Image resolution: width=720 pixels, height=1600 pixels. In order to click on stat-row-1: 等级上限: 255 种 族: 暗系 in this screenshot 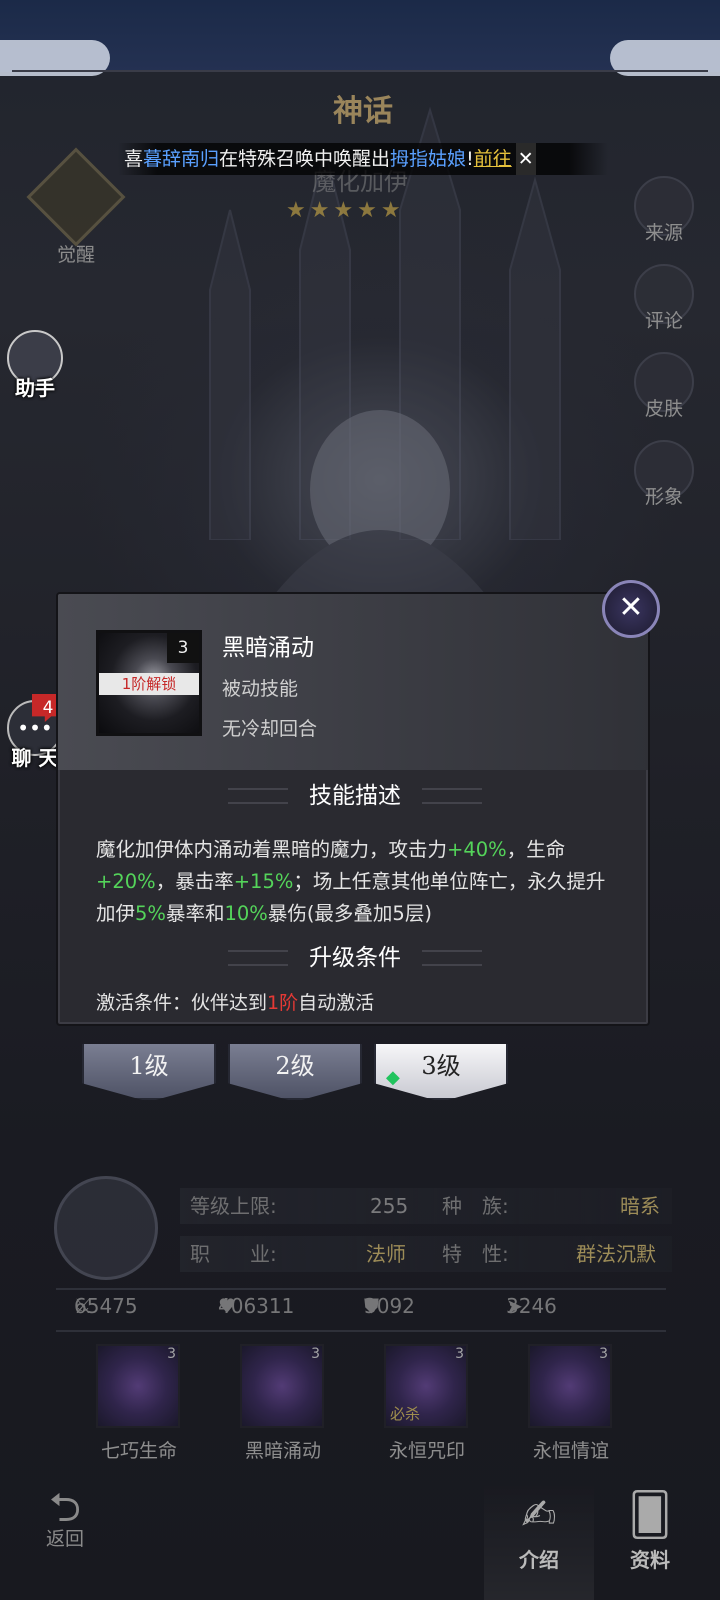, I will do `click(426, 1206)`.